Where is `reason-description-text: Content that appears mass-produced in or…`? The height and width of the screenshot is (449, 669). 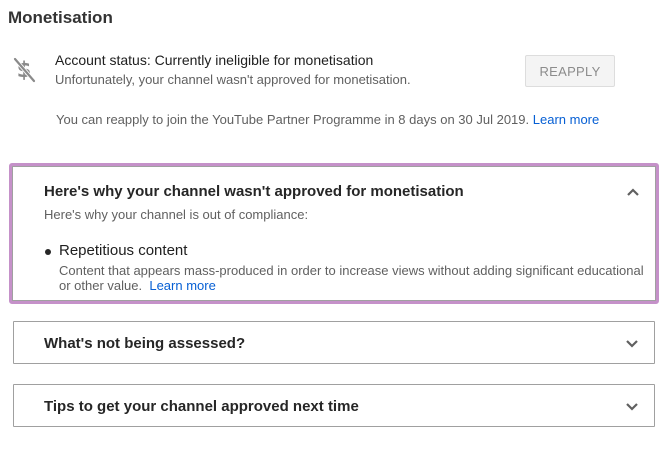 reason-description-text: Content that appears mass-produced in or… is located at coordinates (351, 278).